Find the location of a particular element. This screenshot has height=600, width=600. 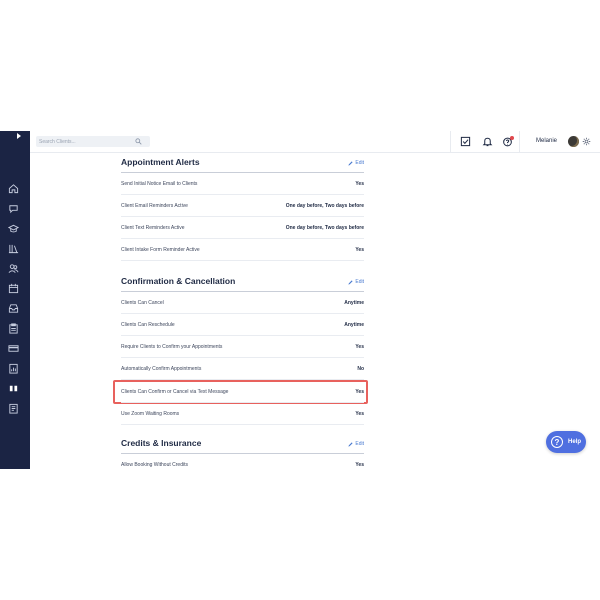

clipboard-icon is located at coordinates (13, 328).